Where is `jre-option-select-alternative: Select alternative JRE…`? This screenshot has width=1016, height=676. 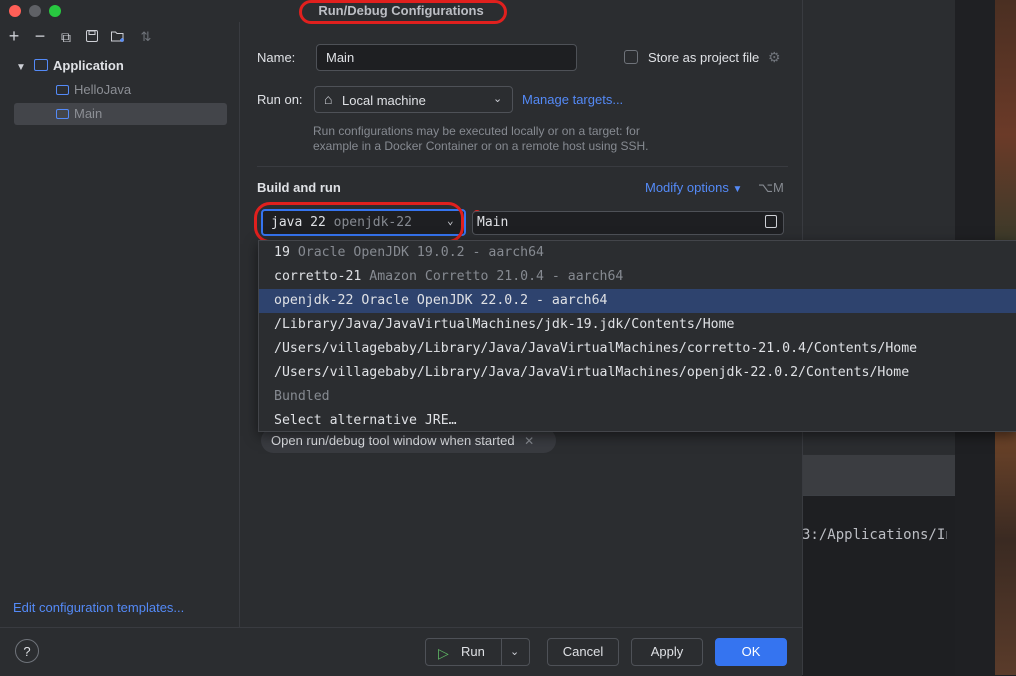 jre-option-select-alternative: Select alternative JRE… is located at coordinates (637, 421).